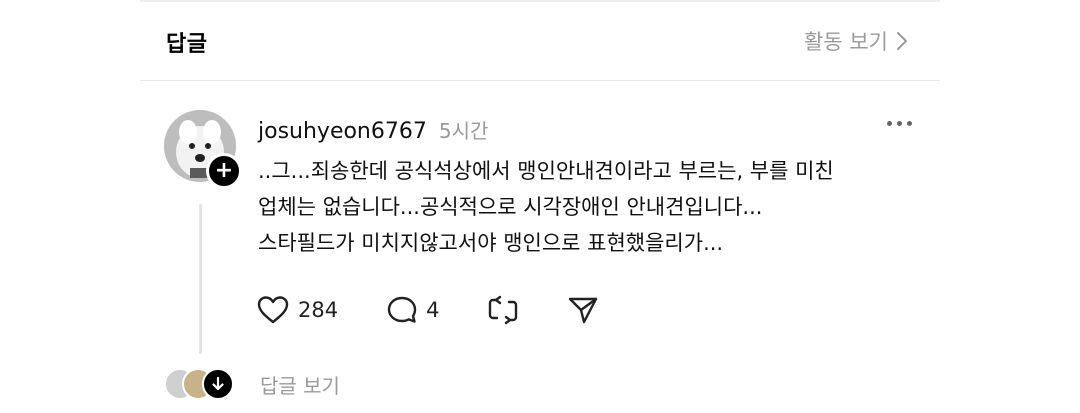 This screenshot has height=413, width=1080. I want to click on like-button: 284, so click(297, 310).